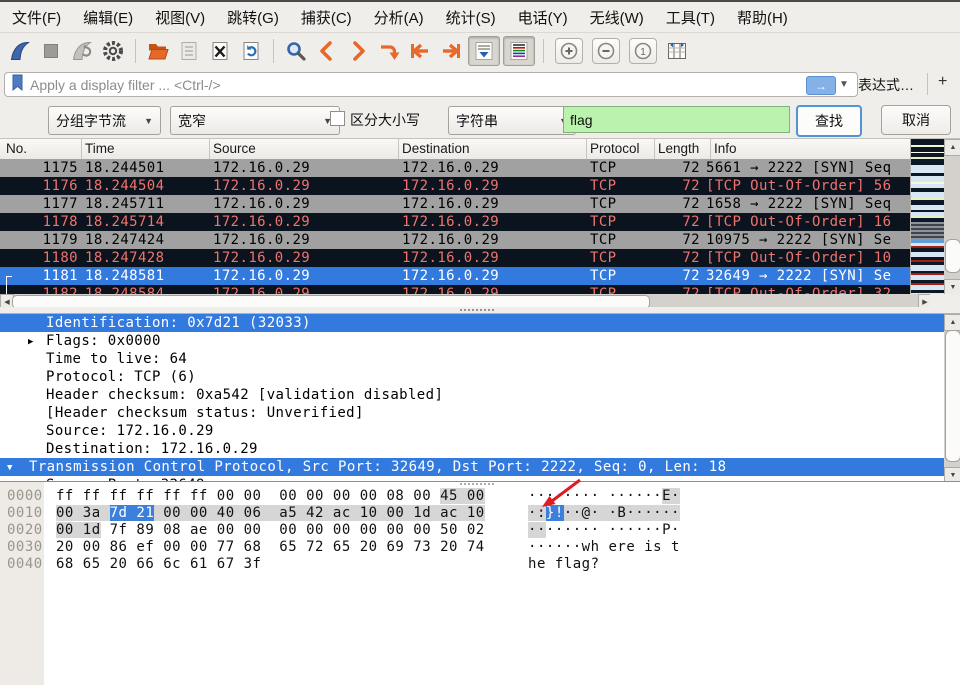 The width and height of the screenshot is (960, 685). I want to click on colorize-icon, so click(519, 50).